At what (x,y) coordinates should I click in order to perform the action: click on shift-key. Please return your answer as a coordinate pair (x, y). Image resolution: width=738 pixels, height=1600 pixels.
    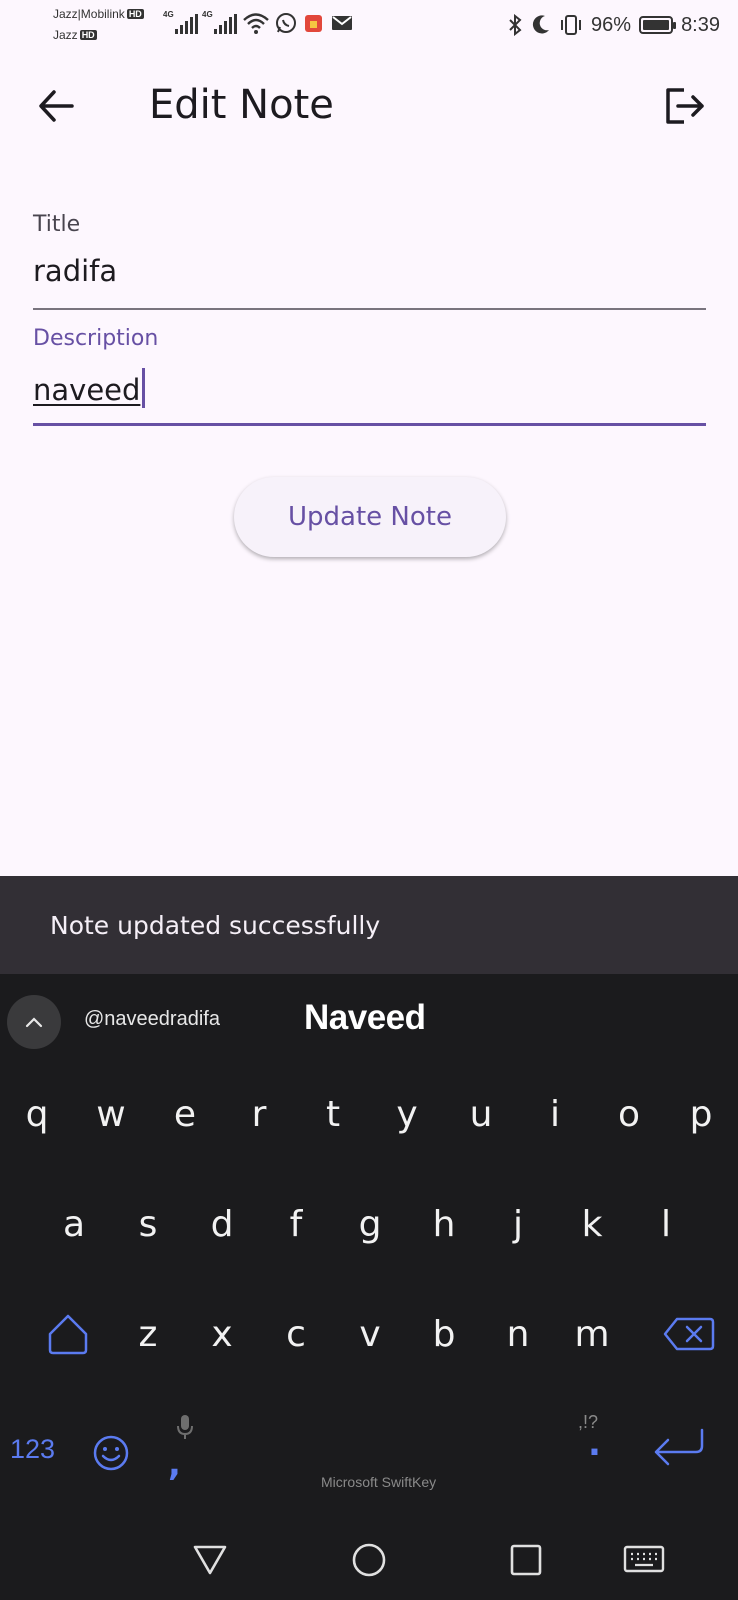
    Looking at the image, I should click on (68, 1334).